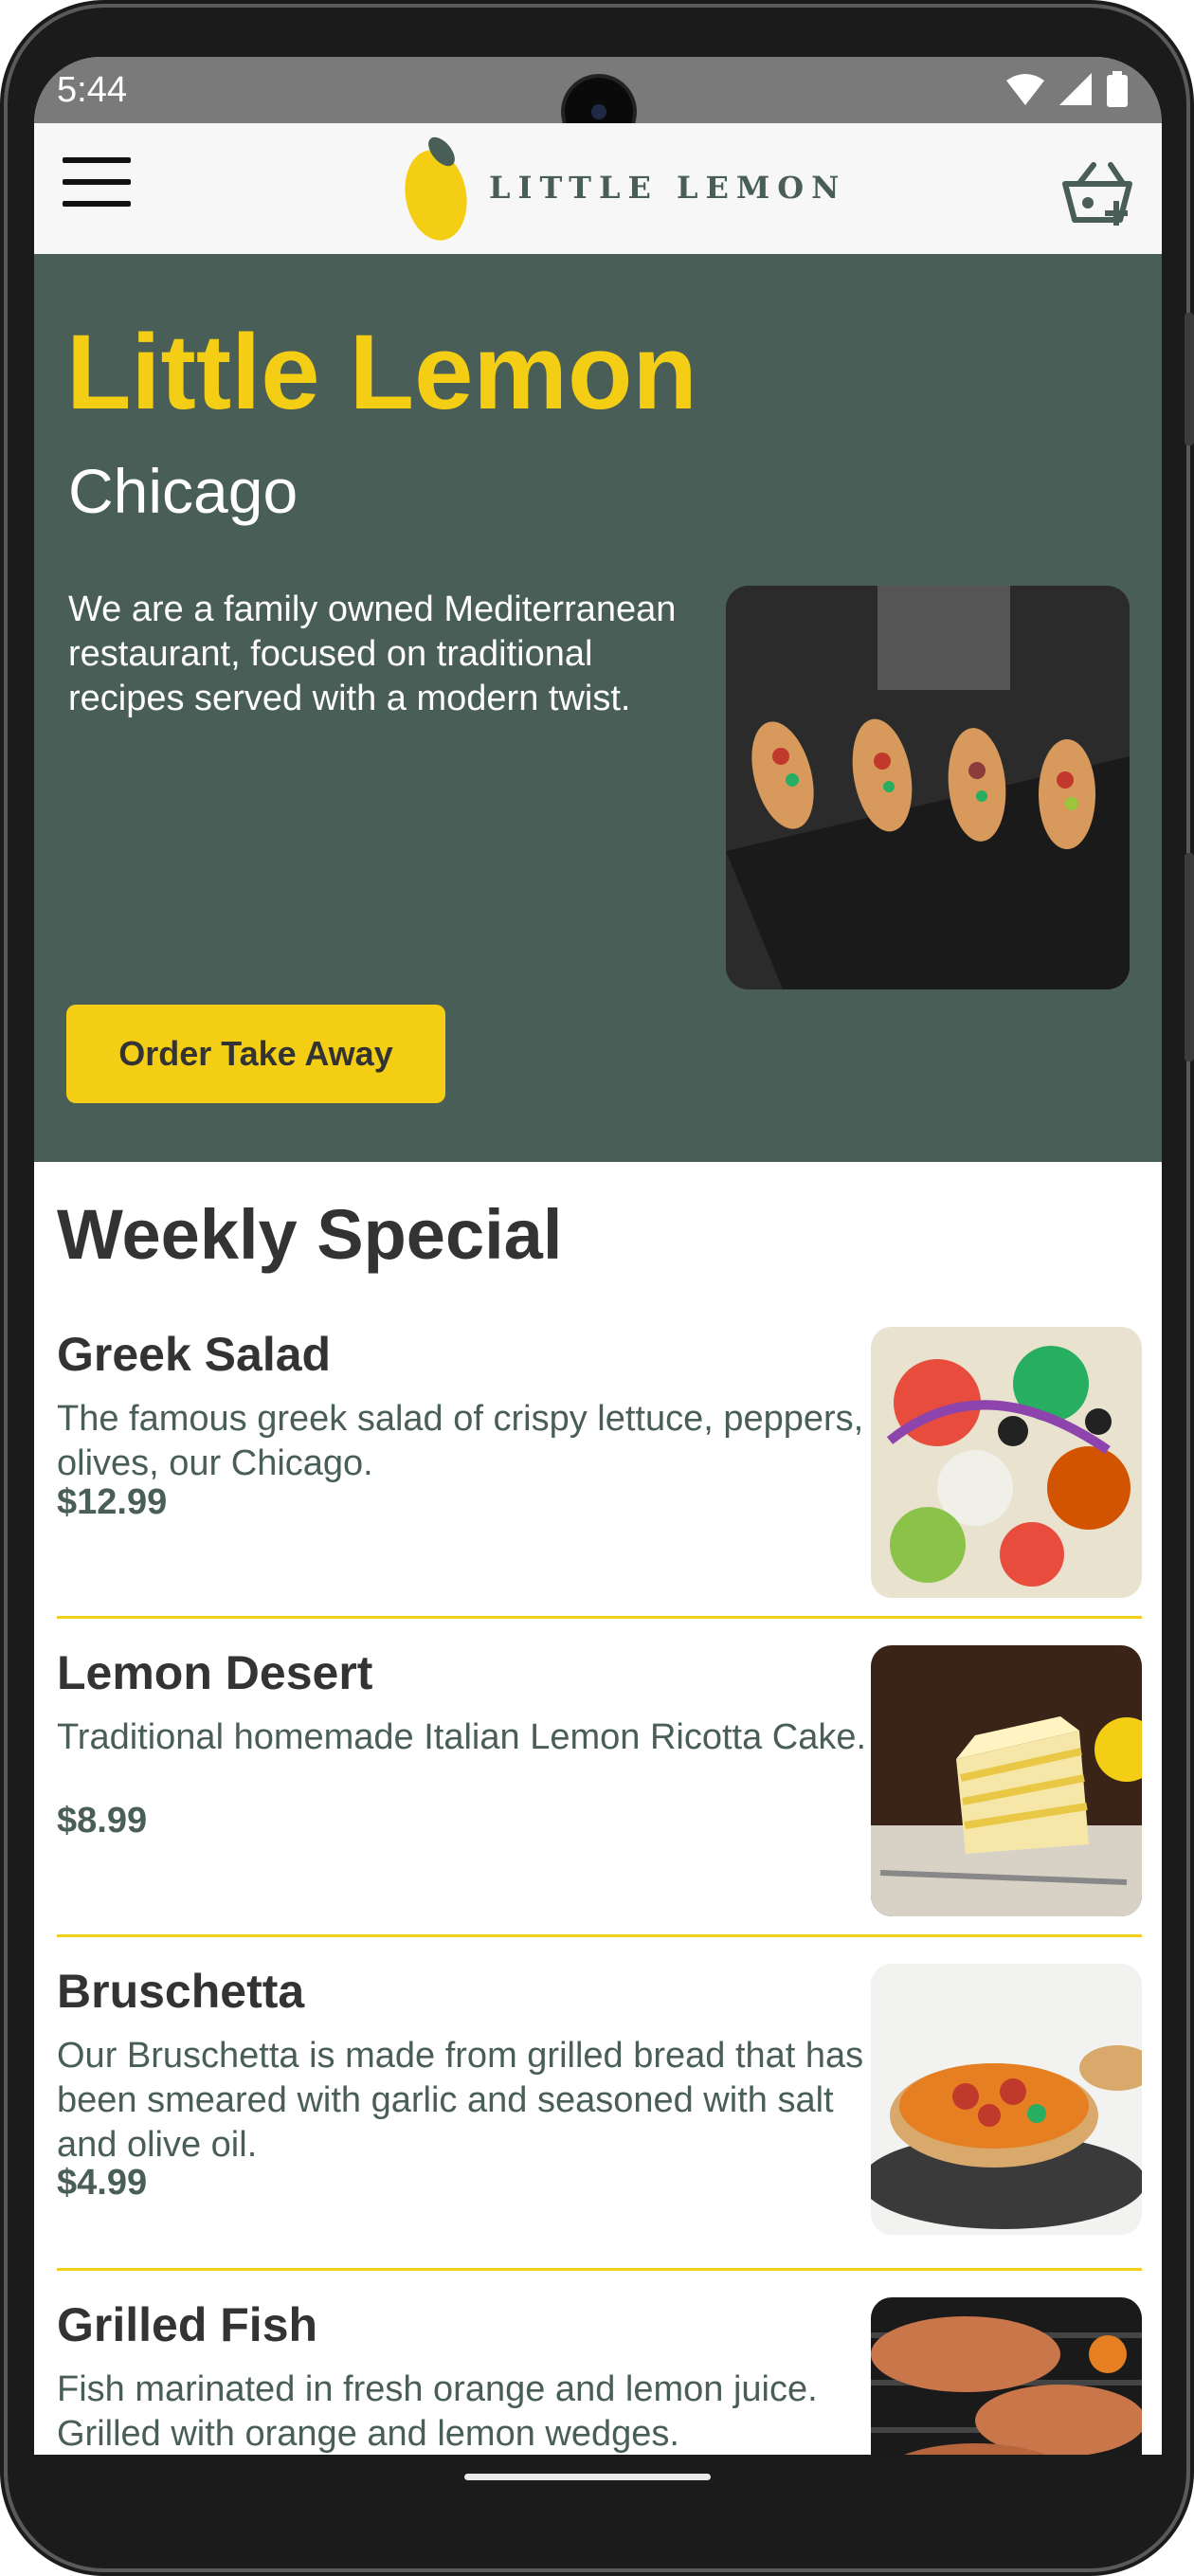 The height and width of the screenshot is (2576, 1194). Describe the element at coordinates (215, 1672) in the screenshot. I see `item-name: Lemon Desert` at that location.